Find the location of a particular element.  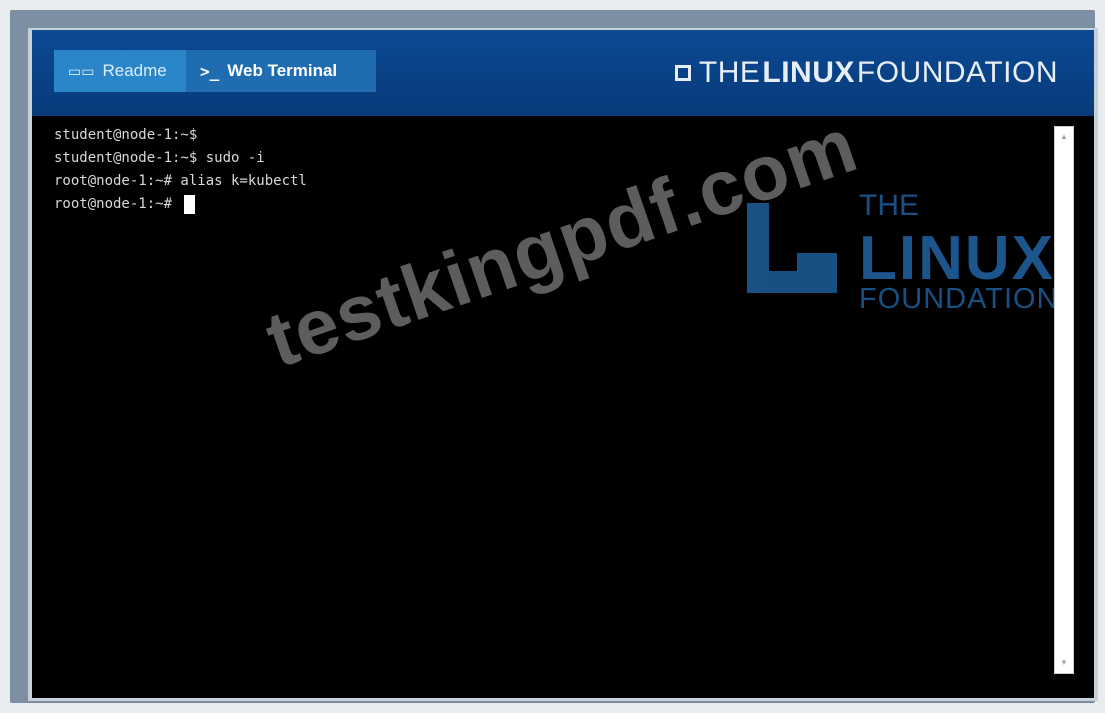

tab-web-terminal: >_ Web Terminal is located at coordinates (281, 71).